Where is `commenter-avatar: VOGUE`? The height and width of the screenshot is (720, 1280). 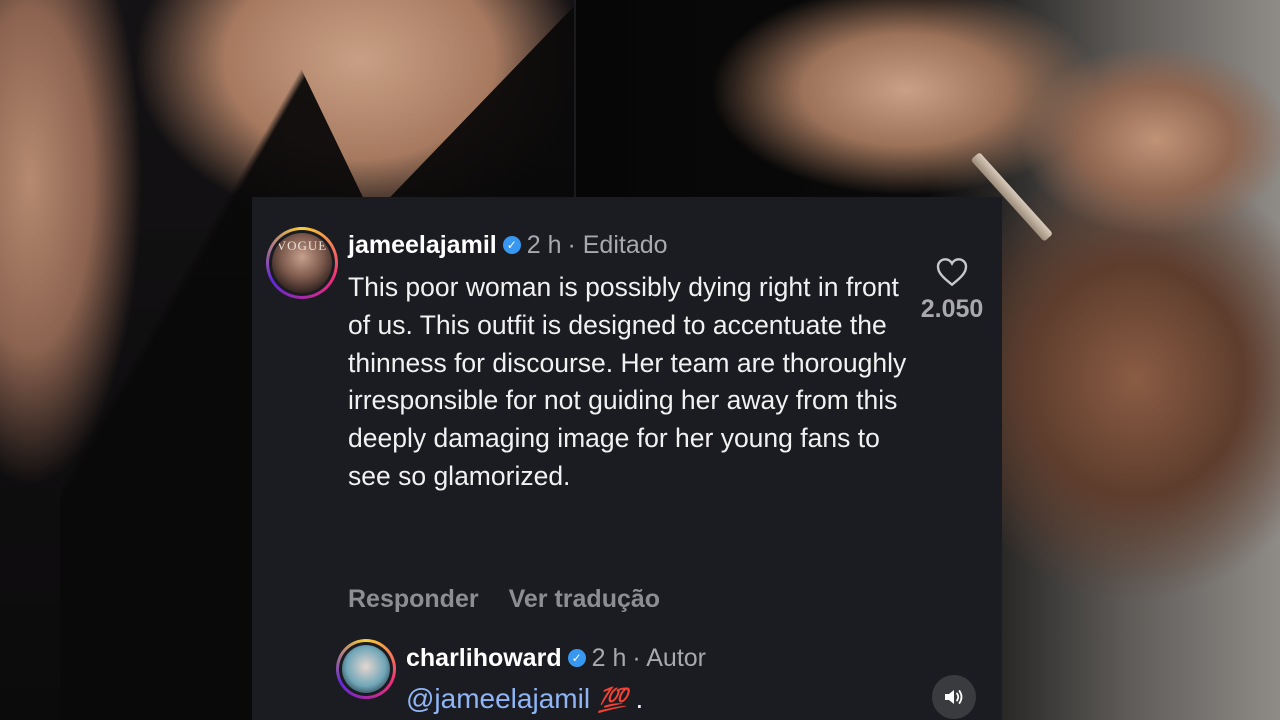 commenter-avatar: VOGUE is located at coordinates (302, 263).